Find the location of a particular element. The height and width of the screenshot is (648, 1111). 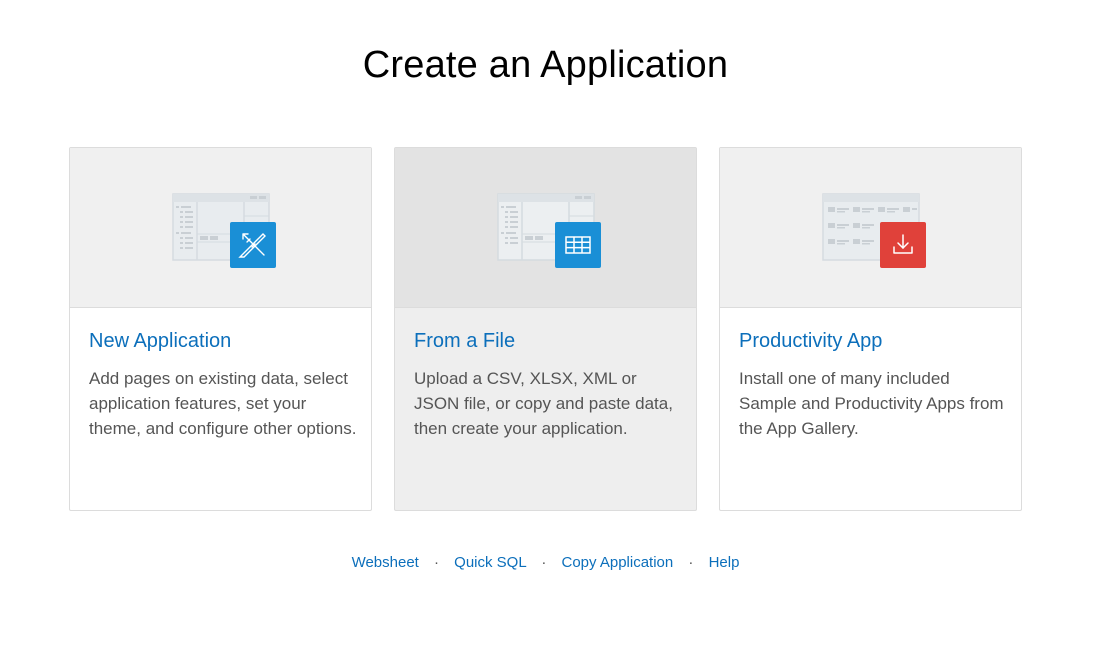

card-title: From a File is located at coordinates (464, 341).